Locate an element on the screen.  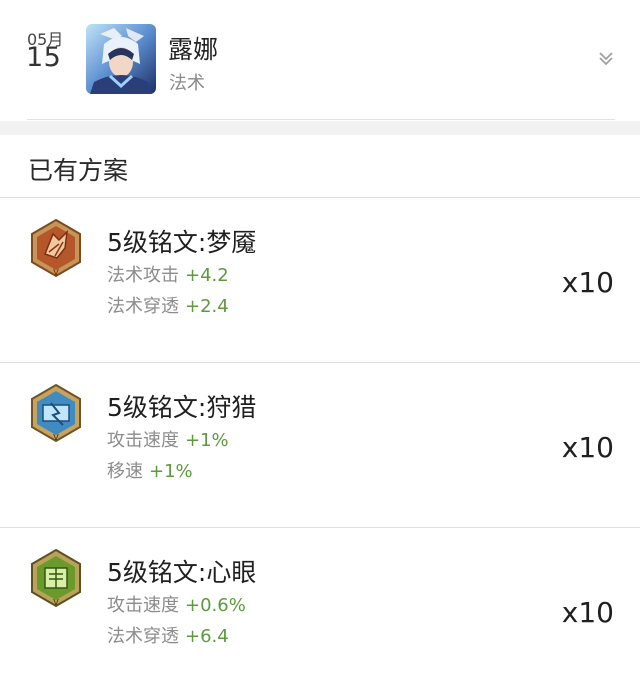
rune-stat: 攻击速度 +1% is located at coordinates (168, 439).